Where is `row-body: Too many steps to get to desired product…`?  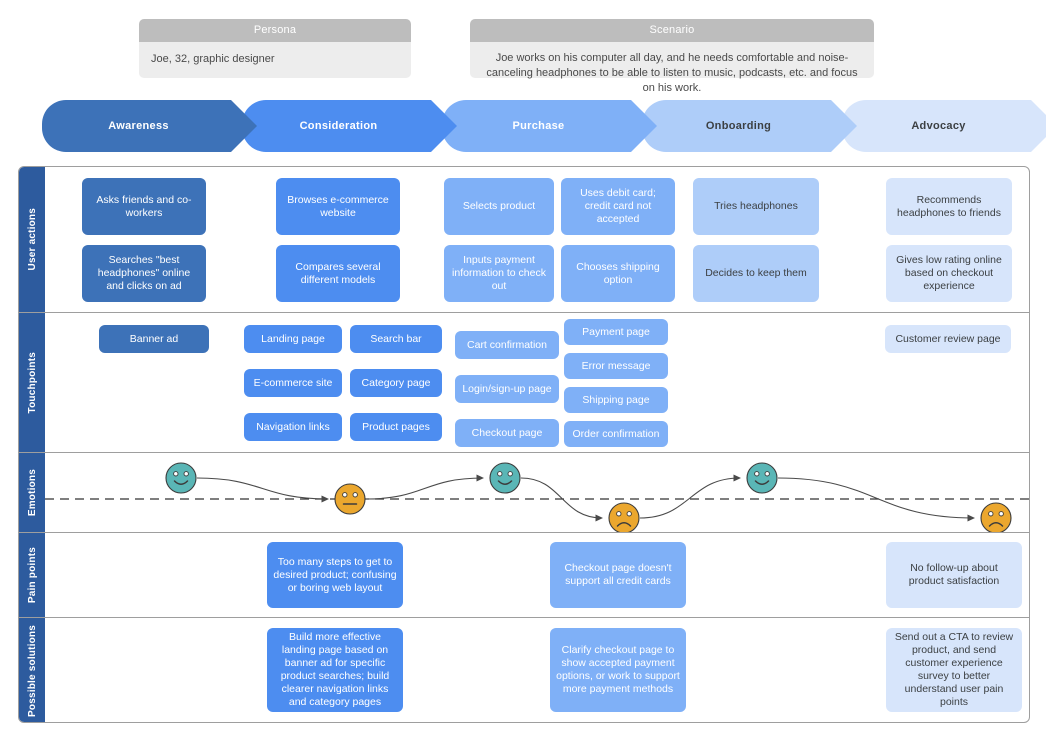 row-body: Too many steps to get to desired product… is located at coordinates (537, 575).